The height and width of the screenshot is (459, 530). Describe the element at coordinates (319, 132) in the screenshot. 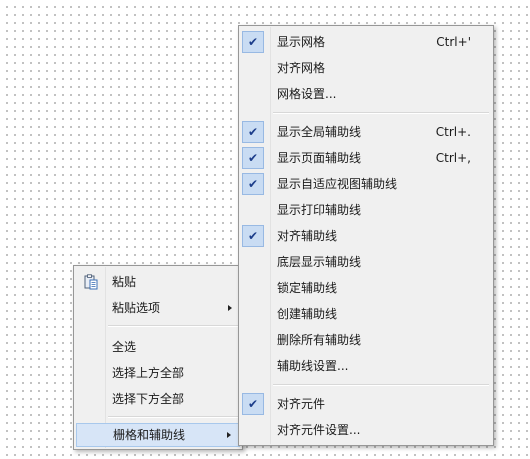

I see `menu-item-label: 显示全局辅助线` at that location.